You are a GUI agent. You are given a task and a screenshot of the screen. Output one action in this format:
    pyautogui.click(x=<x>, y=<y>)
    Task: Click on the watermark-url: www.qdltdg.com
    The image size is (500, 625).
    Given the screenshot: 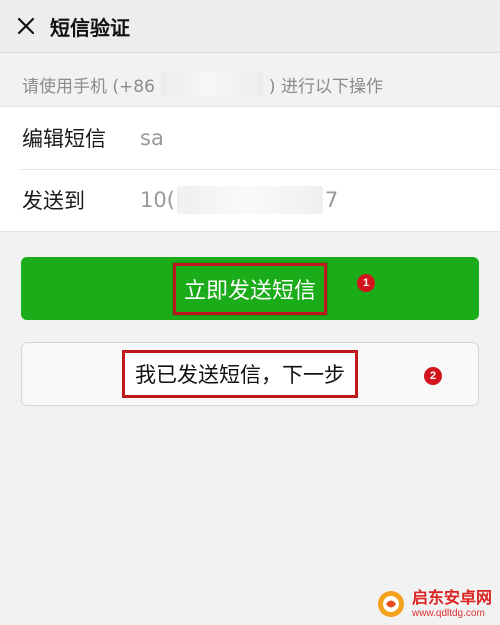 What is the action you would take?
    pyautogui.click(x=448, y=613)
    